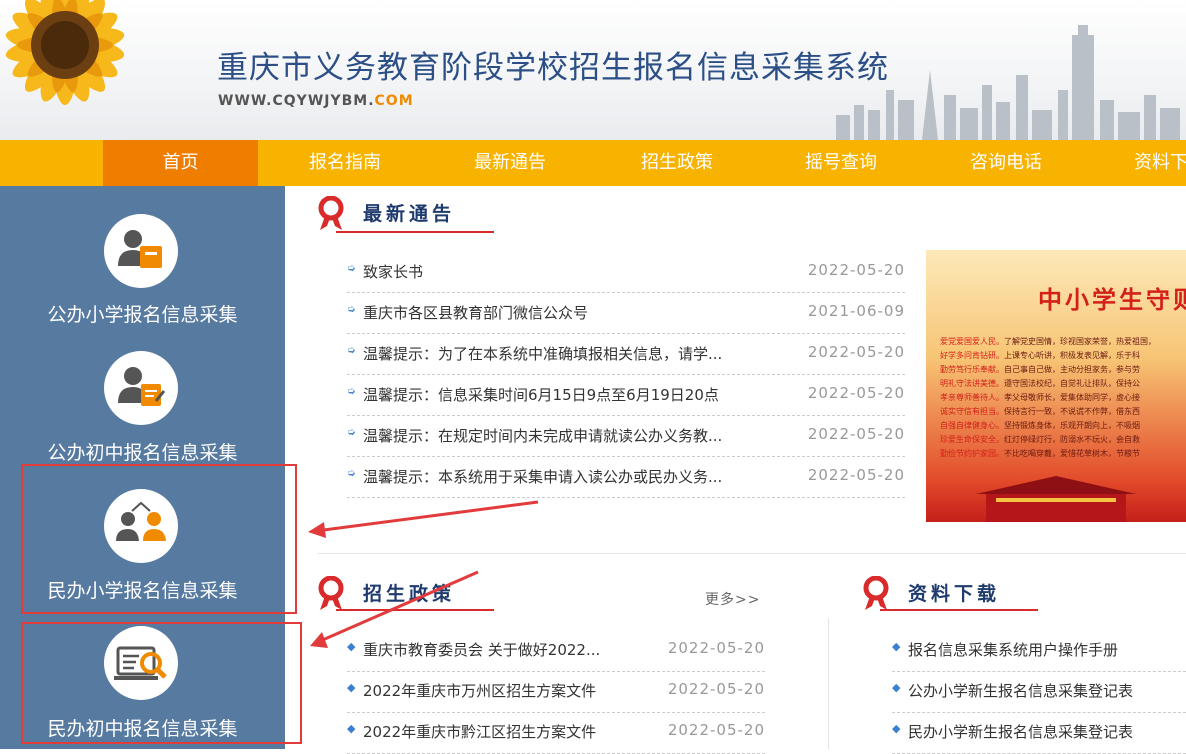 This screenshot has height=754, width=1186. What do you see at coordinates (141, 251) in the screenshot?
I see `public-primary-icon` at bounding box center [141, 251].